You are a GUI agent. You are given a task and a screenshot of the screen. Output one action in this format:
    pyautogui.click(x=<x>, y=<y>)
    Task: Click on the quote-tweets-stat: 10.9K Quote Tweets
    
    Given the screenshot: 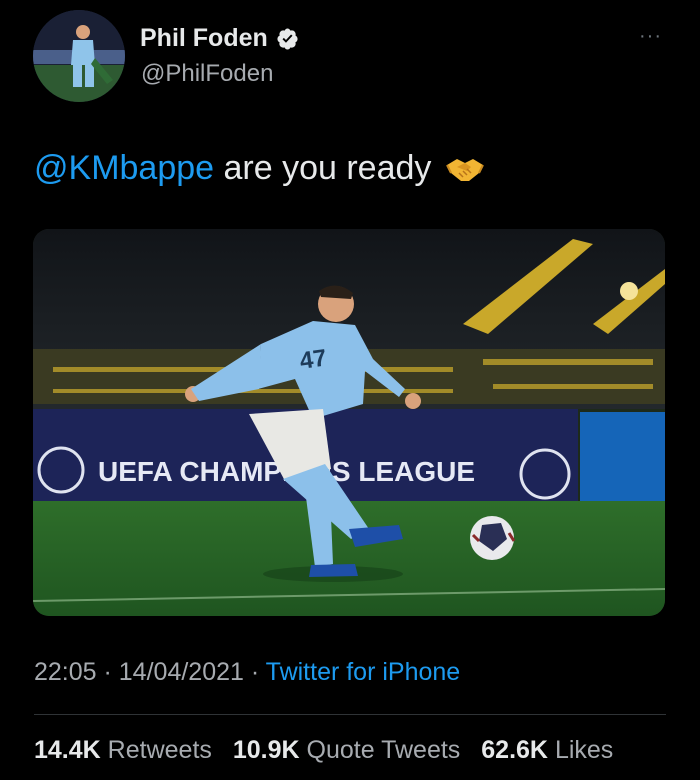 What is the action you would take?
    pyautogui.click(x=346, y=750)
    